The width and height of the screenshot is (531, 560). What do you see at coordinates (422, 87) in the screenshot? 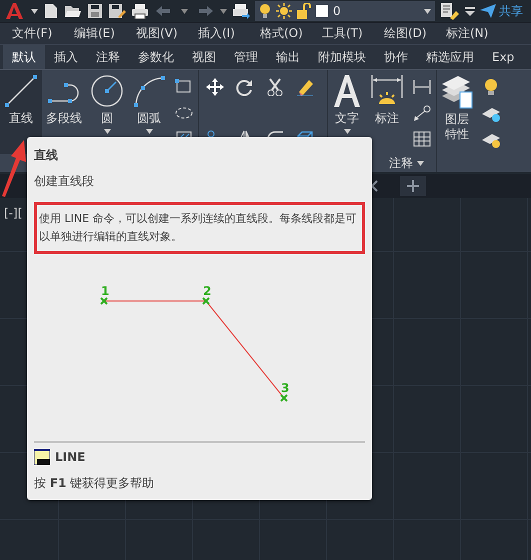
I see `linear-dimension-icon` at bounding box center [422, 87].